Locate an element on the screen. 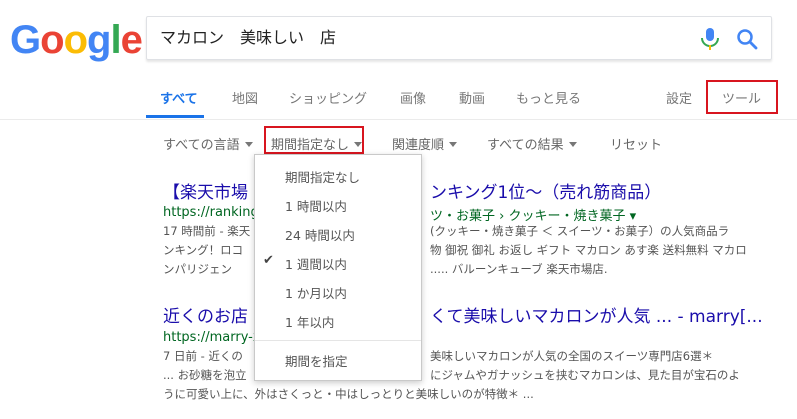 This screenshot has height=419, width=797. result-url: https://ranking. is located at coordinates (213, 212).